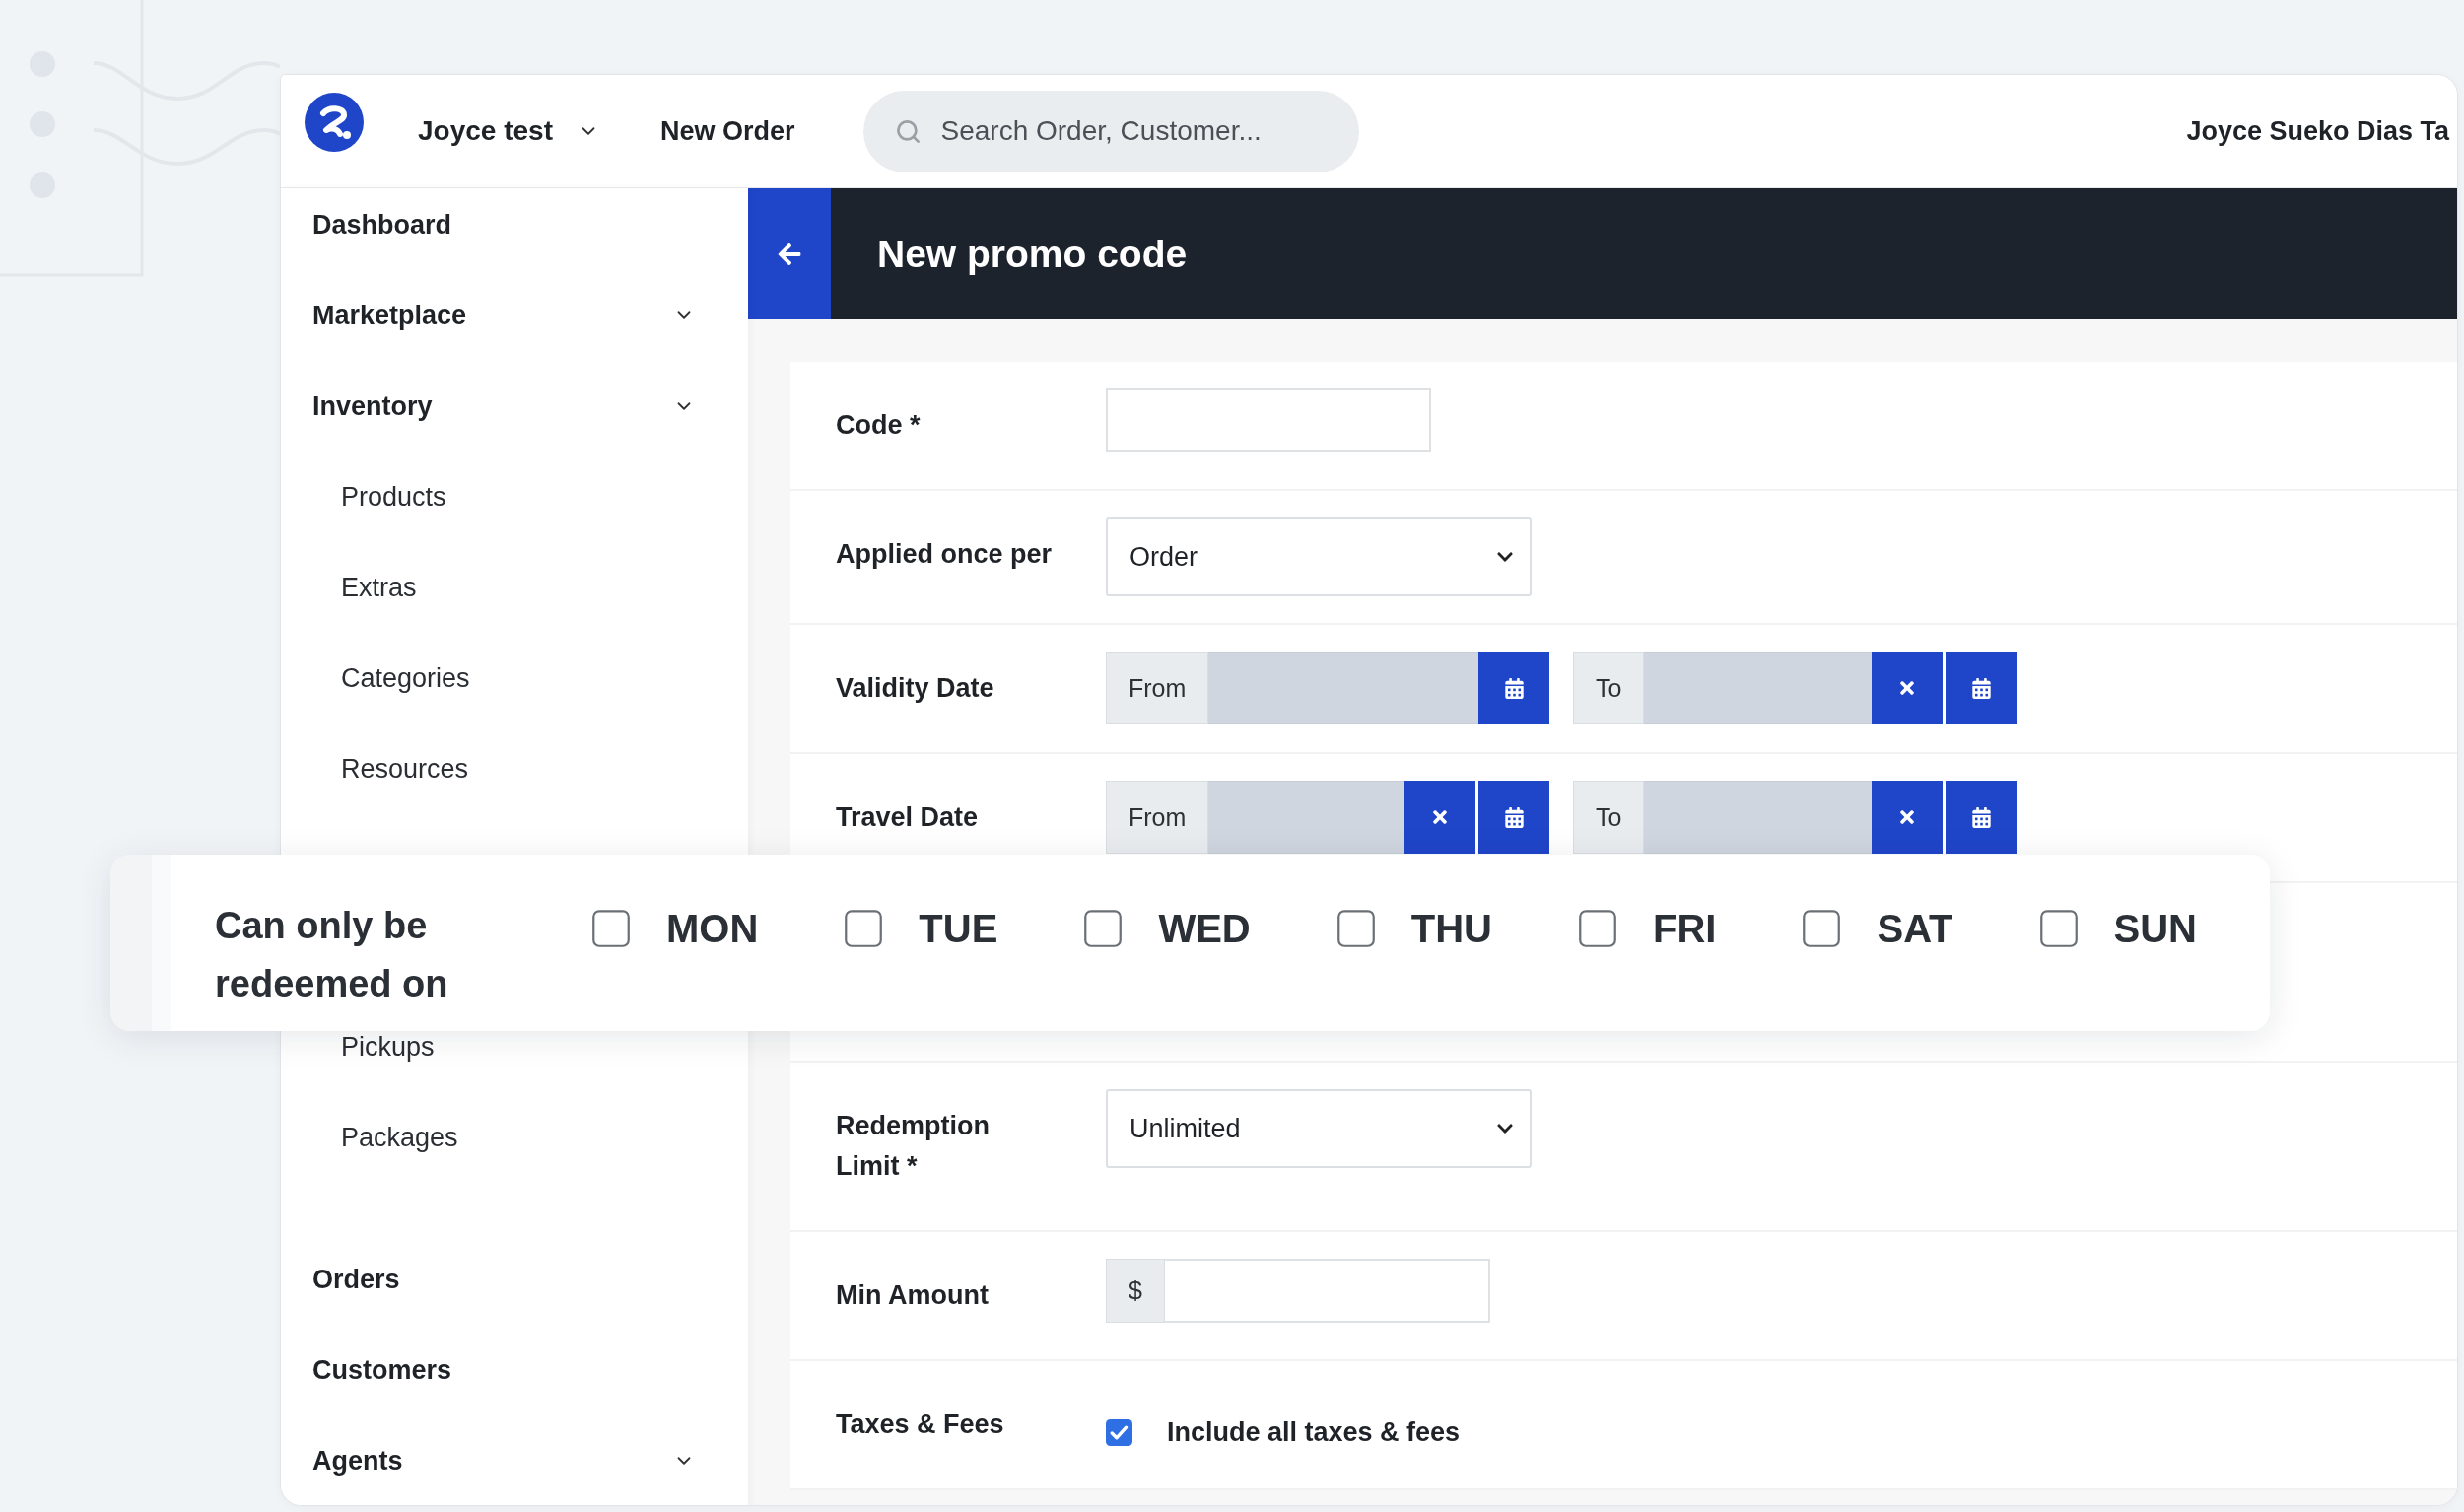 This screenshot has height=1512, width=2464. What do you see at coordinates (1451, 929) in the screenshot?
I see `day-label: THU` at bounding box center [1451, 929].